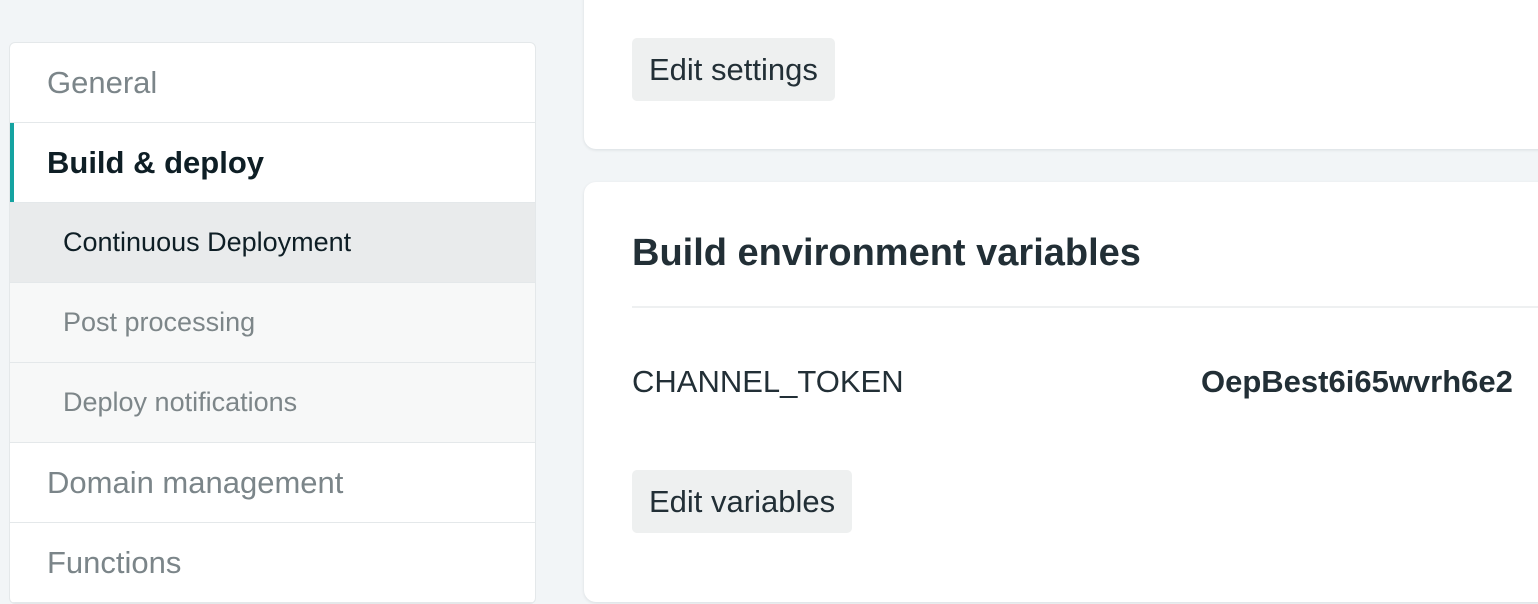  Describe the element at coordinates (742, 501) in the screenshot. I see `edit-variables-button: Edit variables` at that location.